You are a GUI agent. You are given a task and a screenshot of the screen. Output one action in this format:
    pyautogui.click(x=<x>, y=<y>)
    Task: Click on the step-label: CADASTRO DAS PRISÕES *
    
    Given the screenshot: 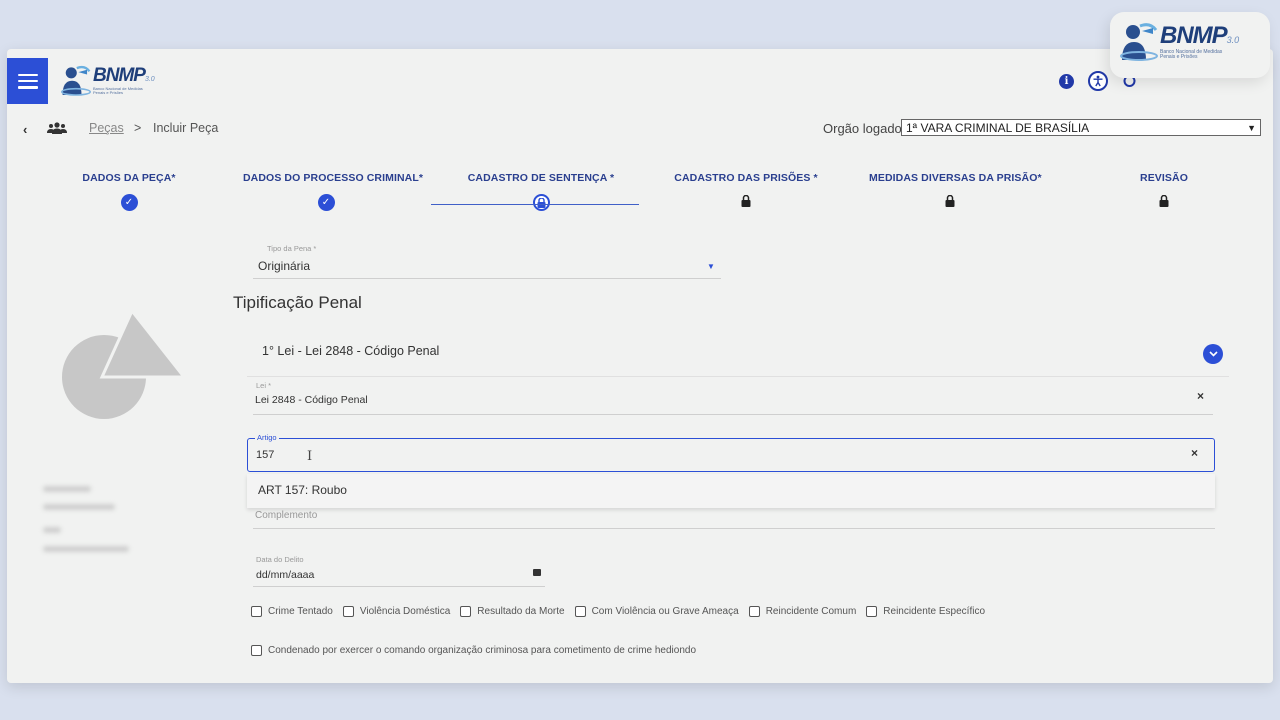 What is the action you would take?
    pyautogui.click(x=746, y=178)
    